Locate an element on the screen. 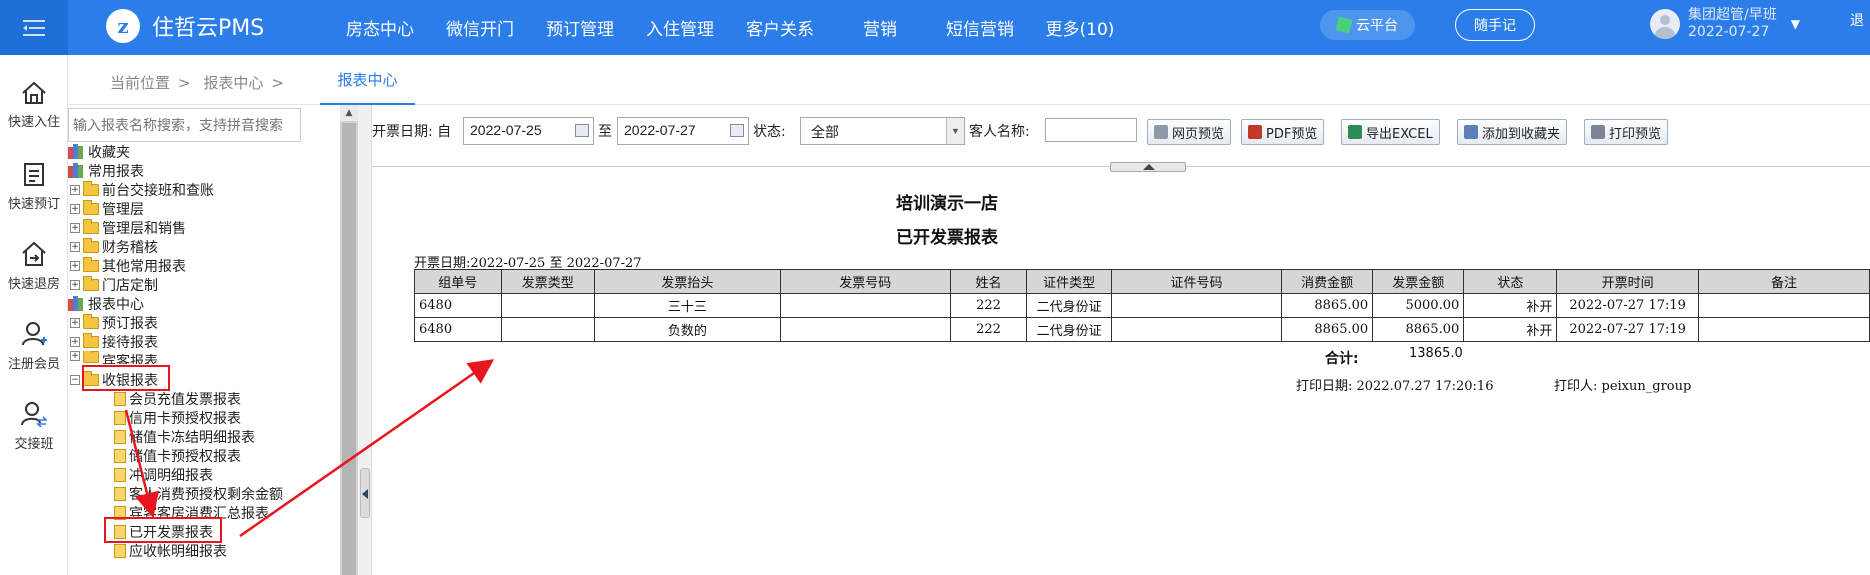 The image size is (1870, 575). tree-leaf-guest-preauth-balance: 客人消费预授权剩余金额 is located at coordinates (198, 493).